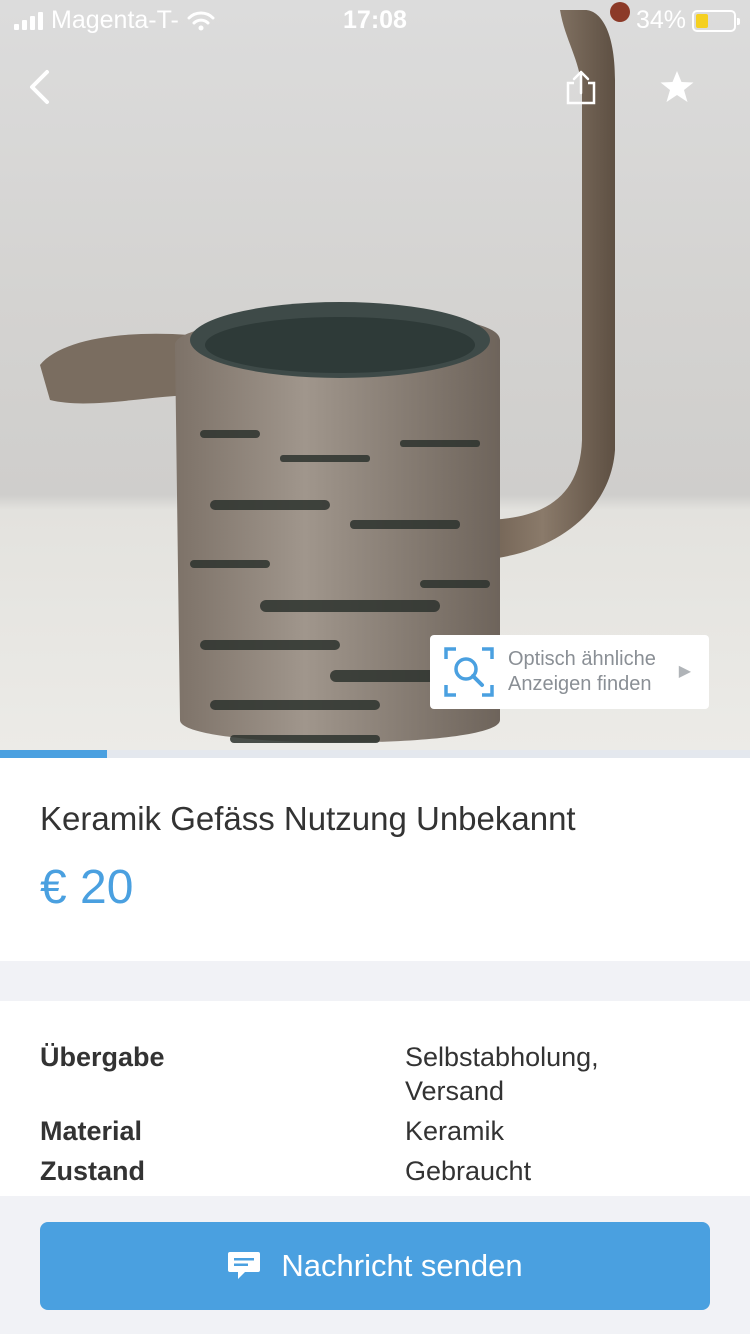 The image size is (750, 1334). What do you see at coordinates (716, 20) in the screenshot?
I see `battery-icon` at bounding box center [716, 20].